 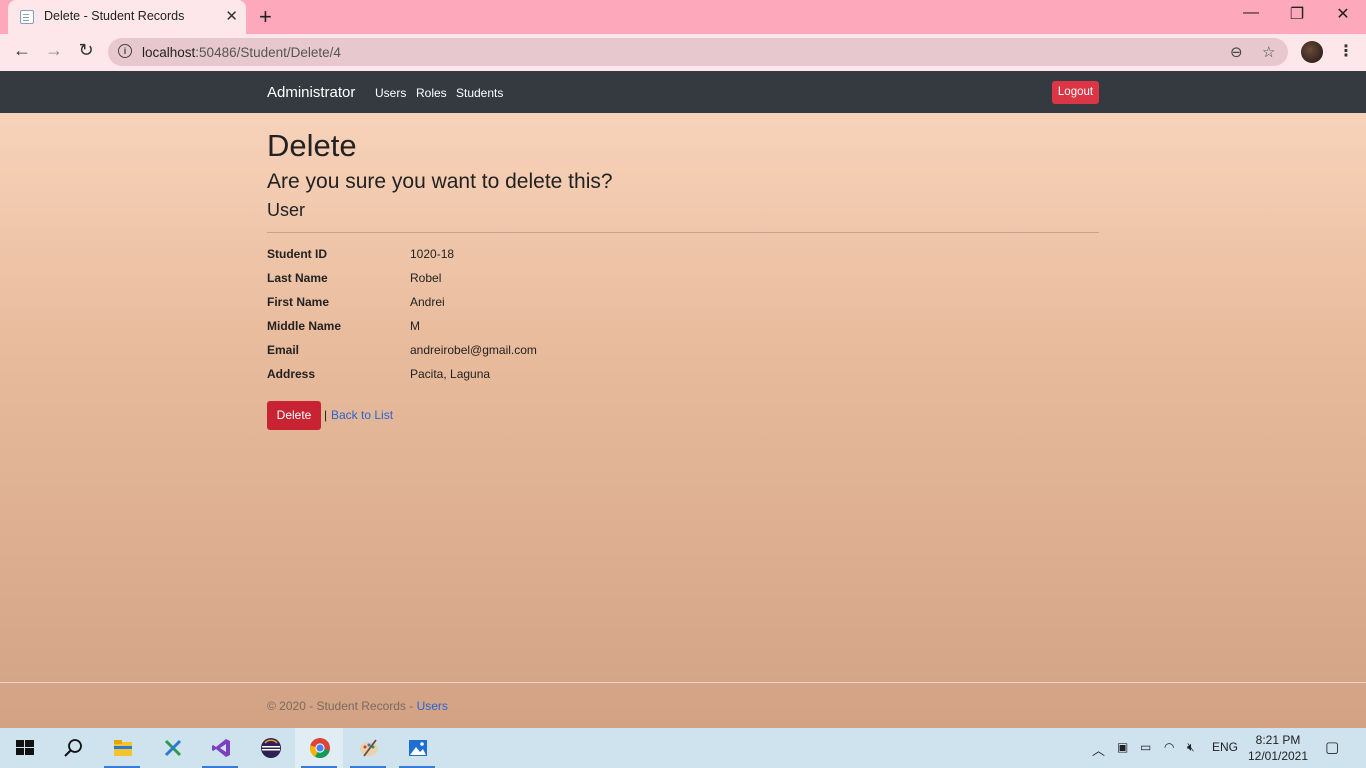 I want to click on dev-tool-taskbar-button, so click(x=172, y=748).